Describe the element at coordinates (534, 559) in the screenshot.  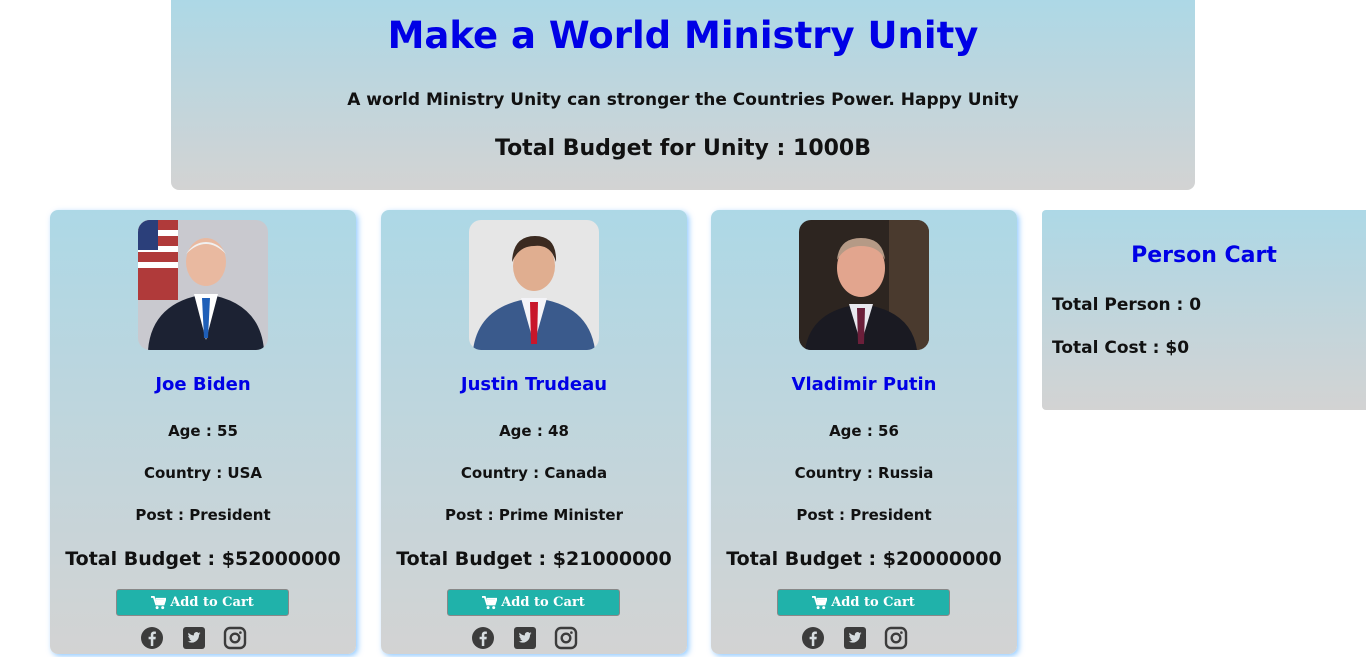
I see `person-budget: Total Budget : $21000000` at that location.